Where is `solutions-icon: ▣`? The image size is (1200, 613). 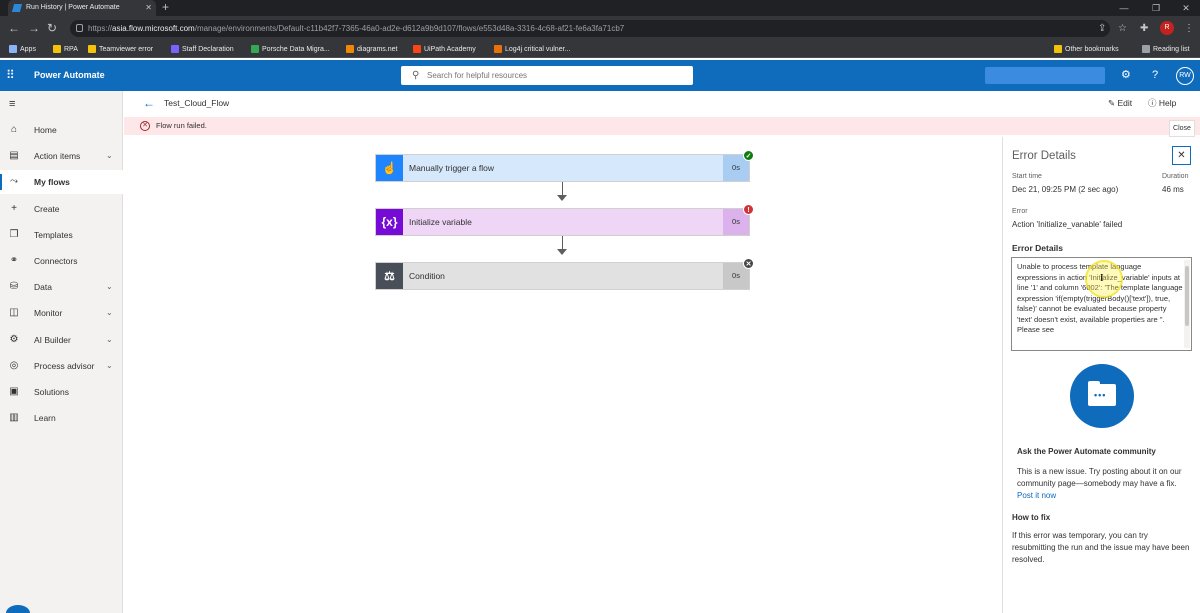 solutions-icon: ▣ is located at coordinates (14, 391).